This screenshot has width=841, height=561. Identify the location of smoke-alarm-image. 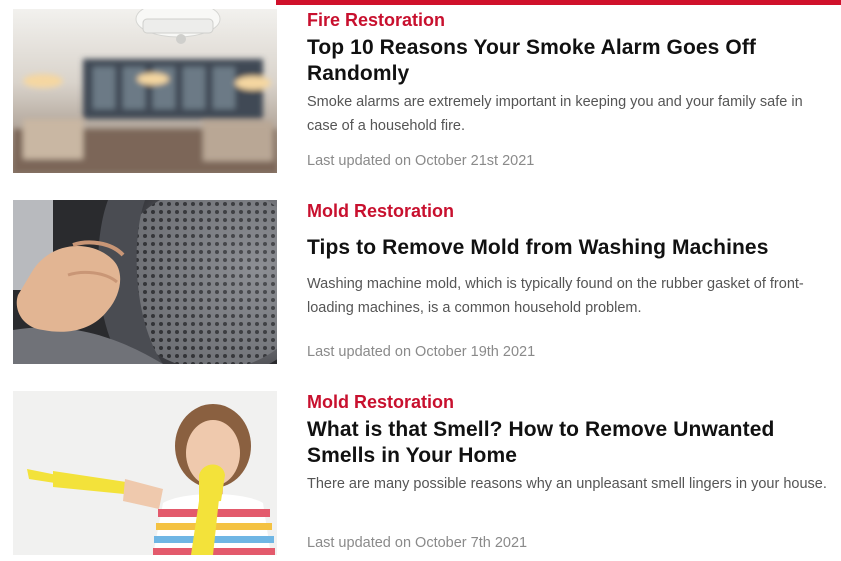
(145, 91).